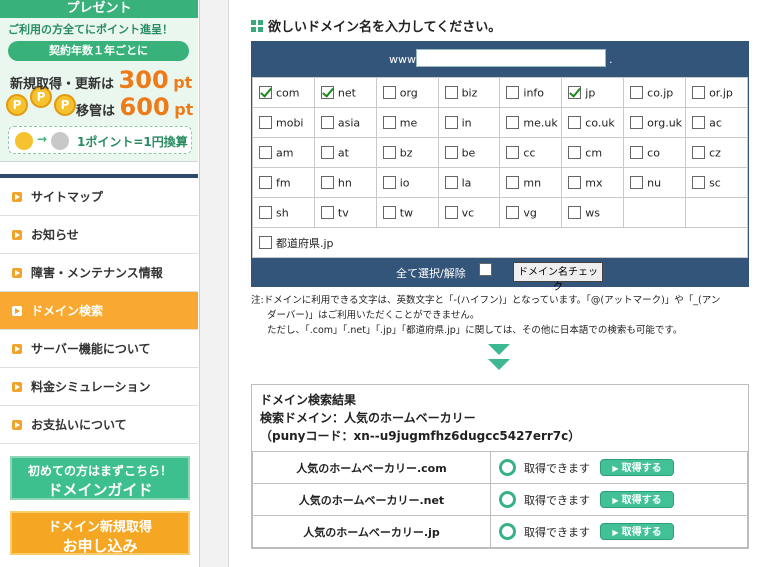  Describe the element at coordinates (655, 122) in the screenshot. I see `tld-cell: org.uk` at that location.